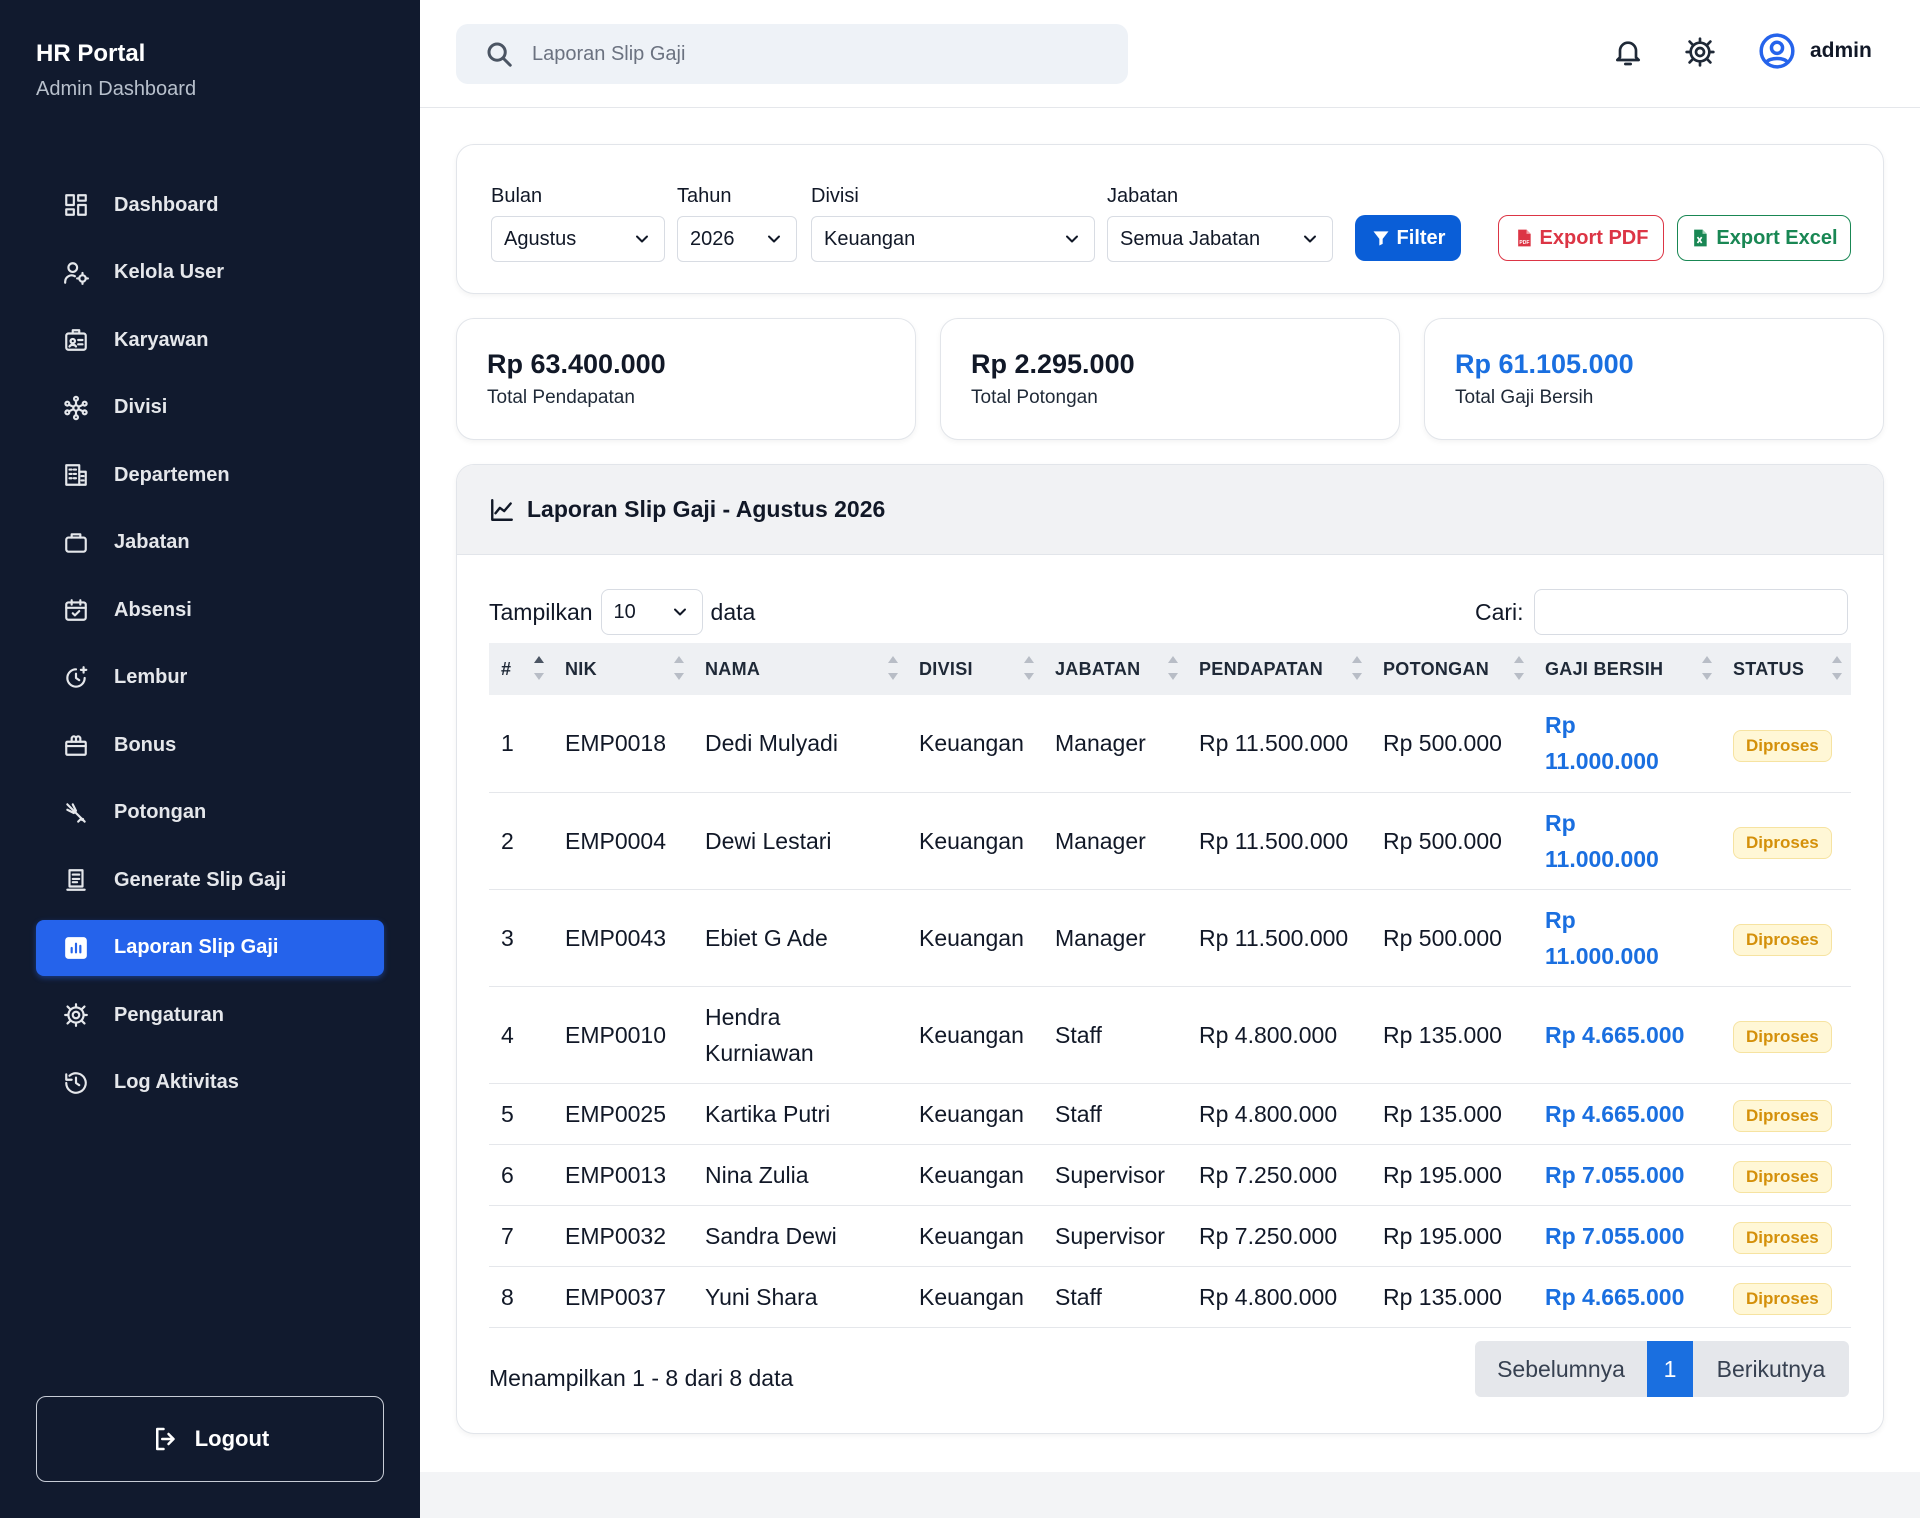  I want to click on stat-label: Total Pendapatan, so click(561, 397).